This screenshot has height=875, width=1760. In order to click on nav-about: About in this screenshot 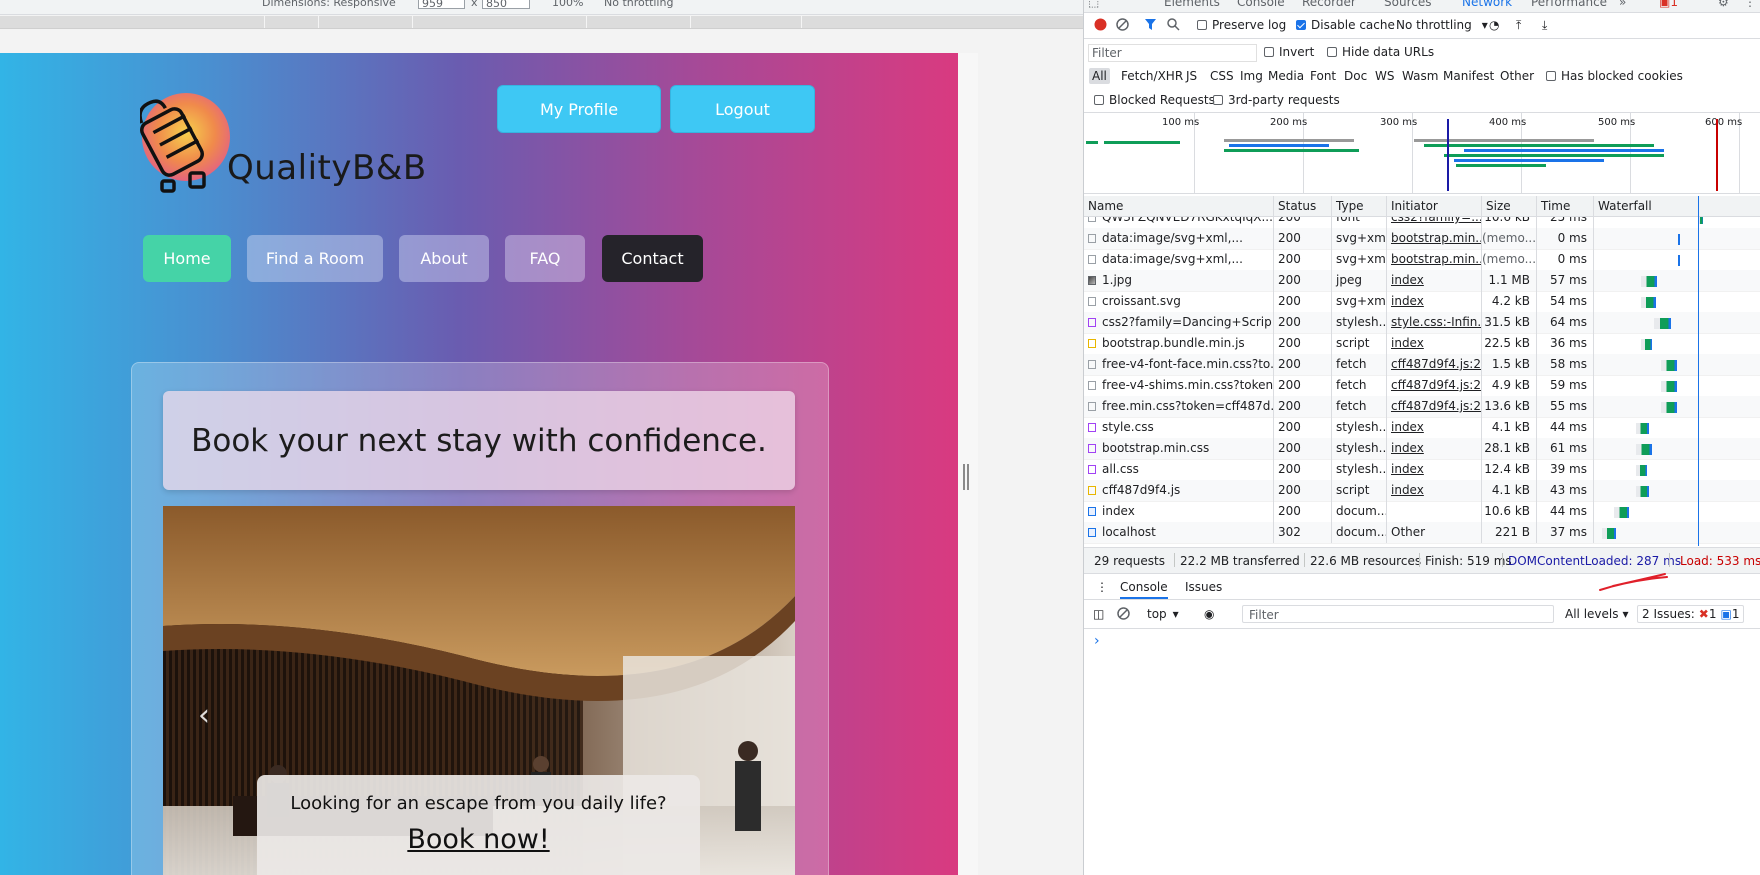, I will do `click(444, 258)`.